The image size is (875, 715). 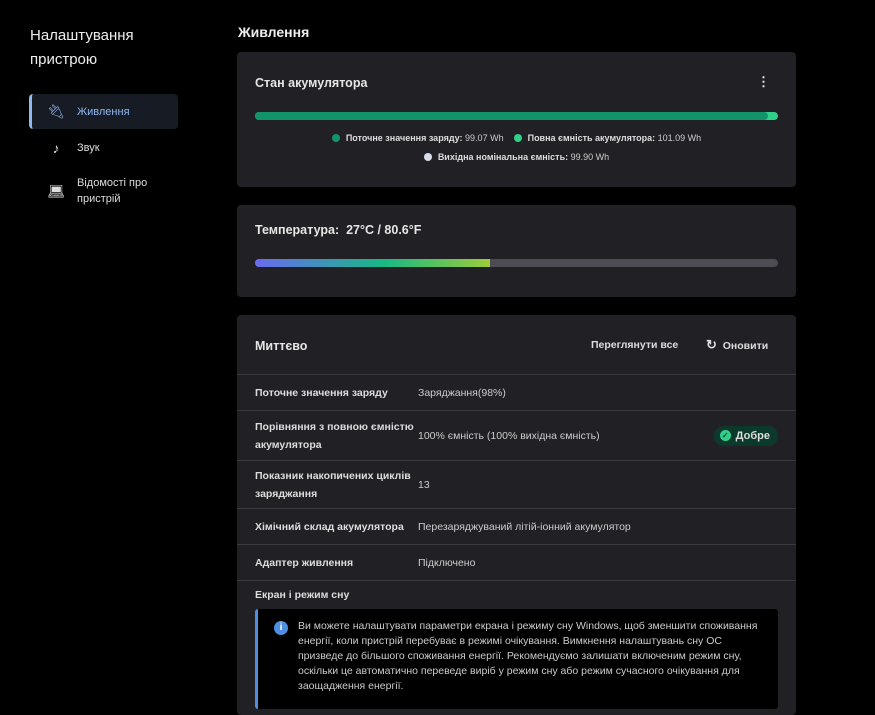 I want to click on refresh-button: ↻ Оновити, so click(x=737, y=345).